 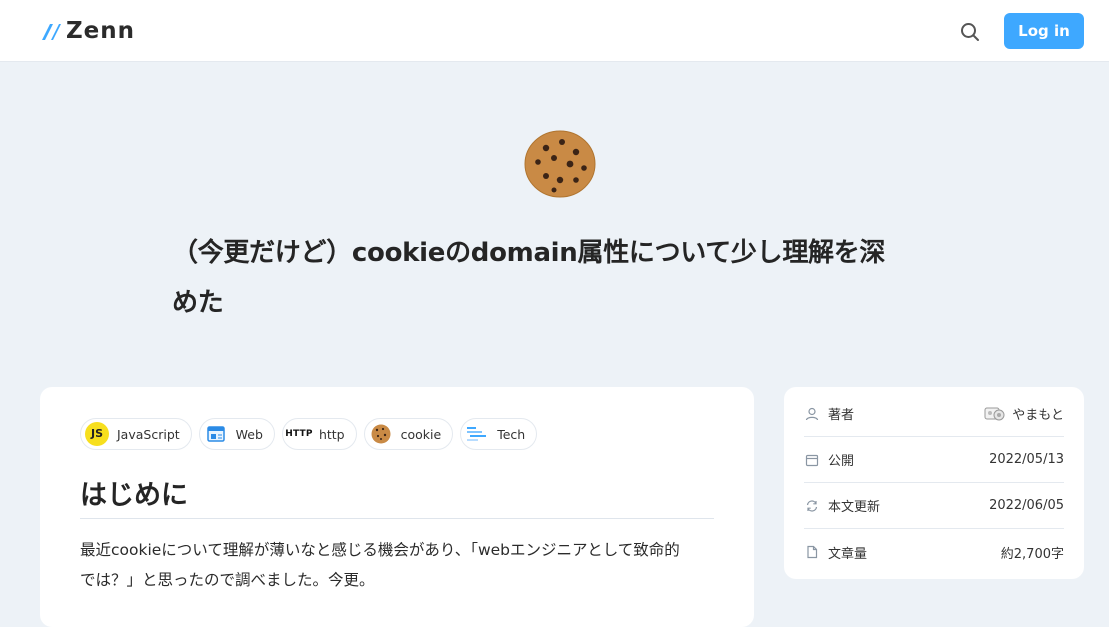 I want to click on user-icon, so click(x=812, y=414).